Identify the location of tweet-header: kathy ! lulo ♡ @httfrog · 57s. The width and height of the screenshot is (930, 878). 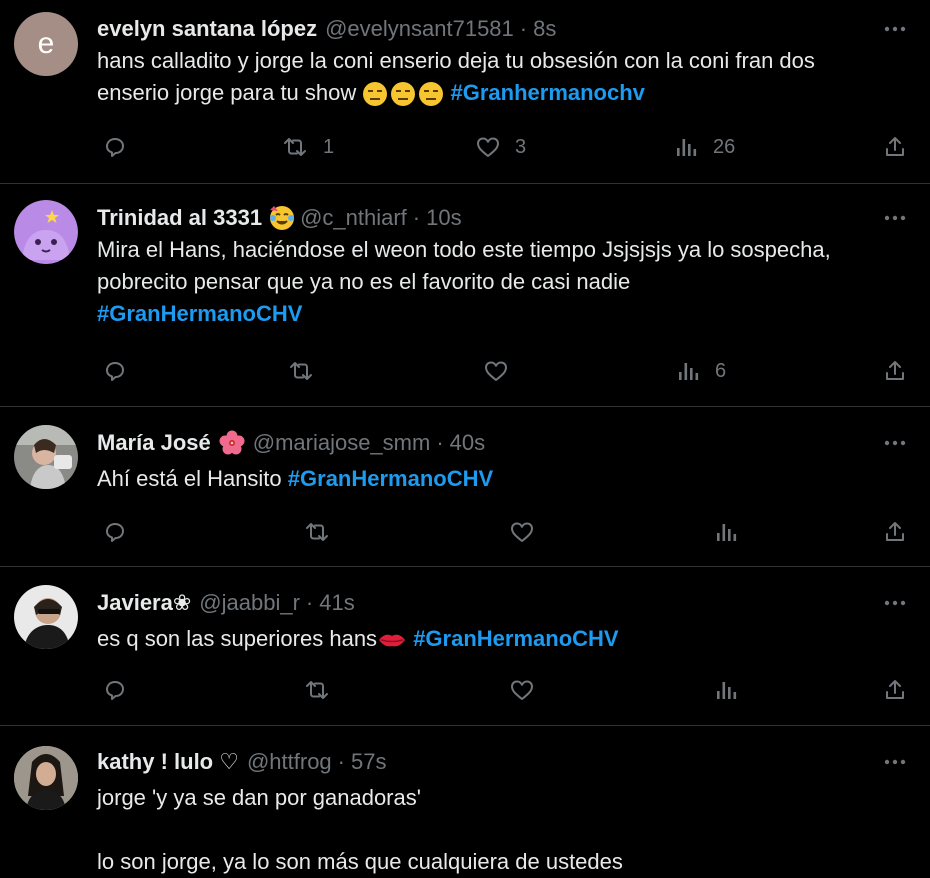
(506, 762).